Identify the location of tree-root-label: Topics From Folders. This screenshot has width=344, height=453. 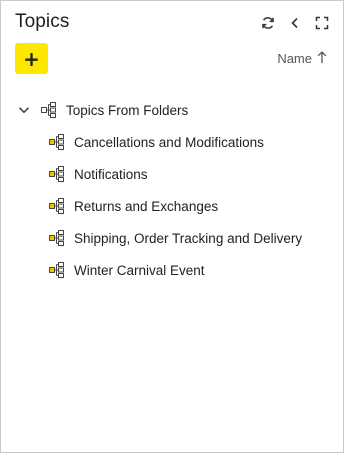
(127, 110).